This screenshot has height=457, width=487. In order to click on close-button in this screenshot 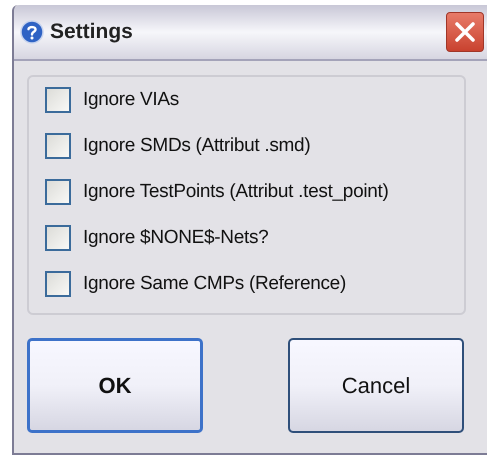, I will do `click(465, 32)`.